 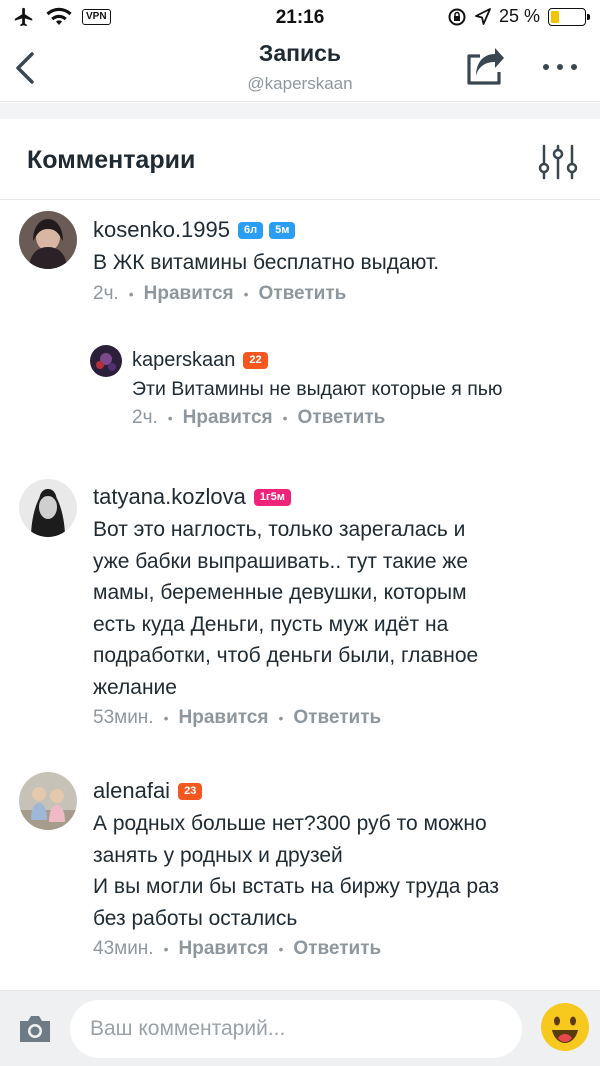 What do you see at coordinates (282, 230) in the screenshot?
I see `level-badge: 5м` at bounding box center [282, 230].